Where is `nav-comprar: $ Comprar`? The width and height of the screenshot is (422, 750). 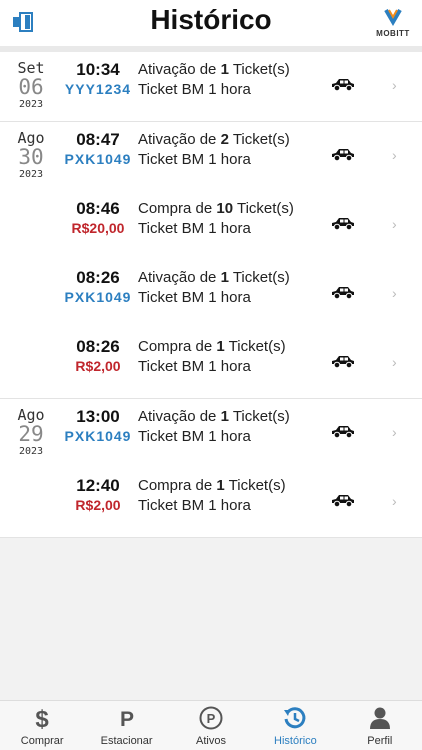
nav-comprar: $ Comprar is located at coordinates (42, 725).